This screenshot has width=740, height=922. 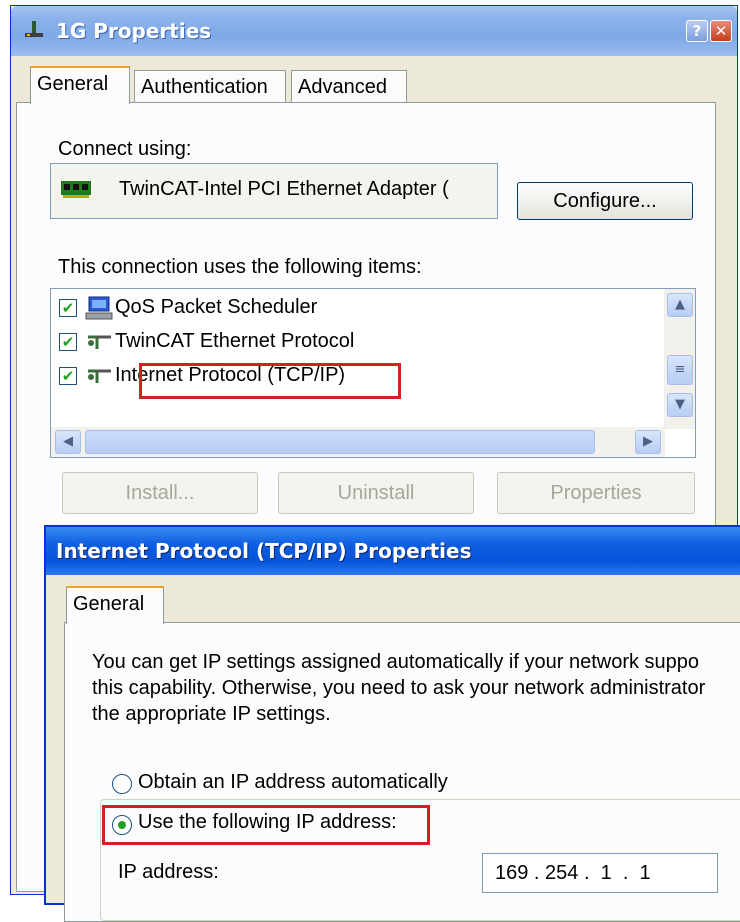 I want to click on network-connection-icon, so click(x=34, y=29).